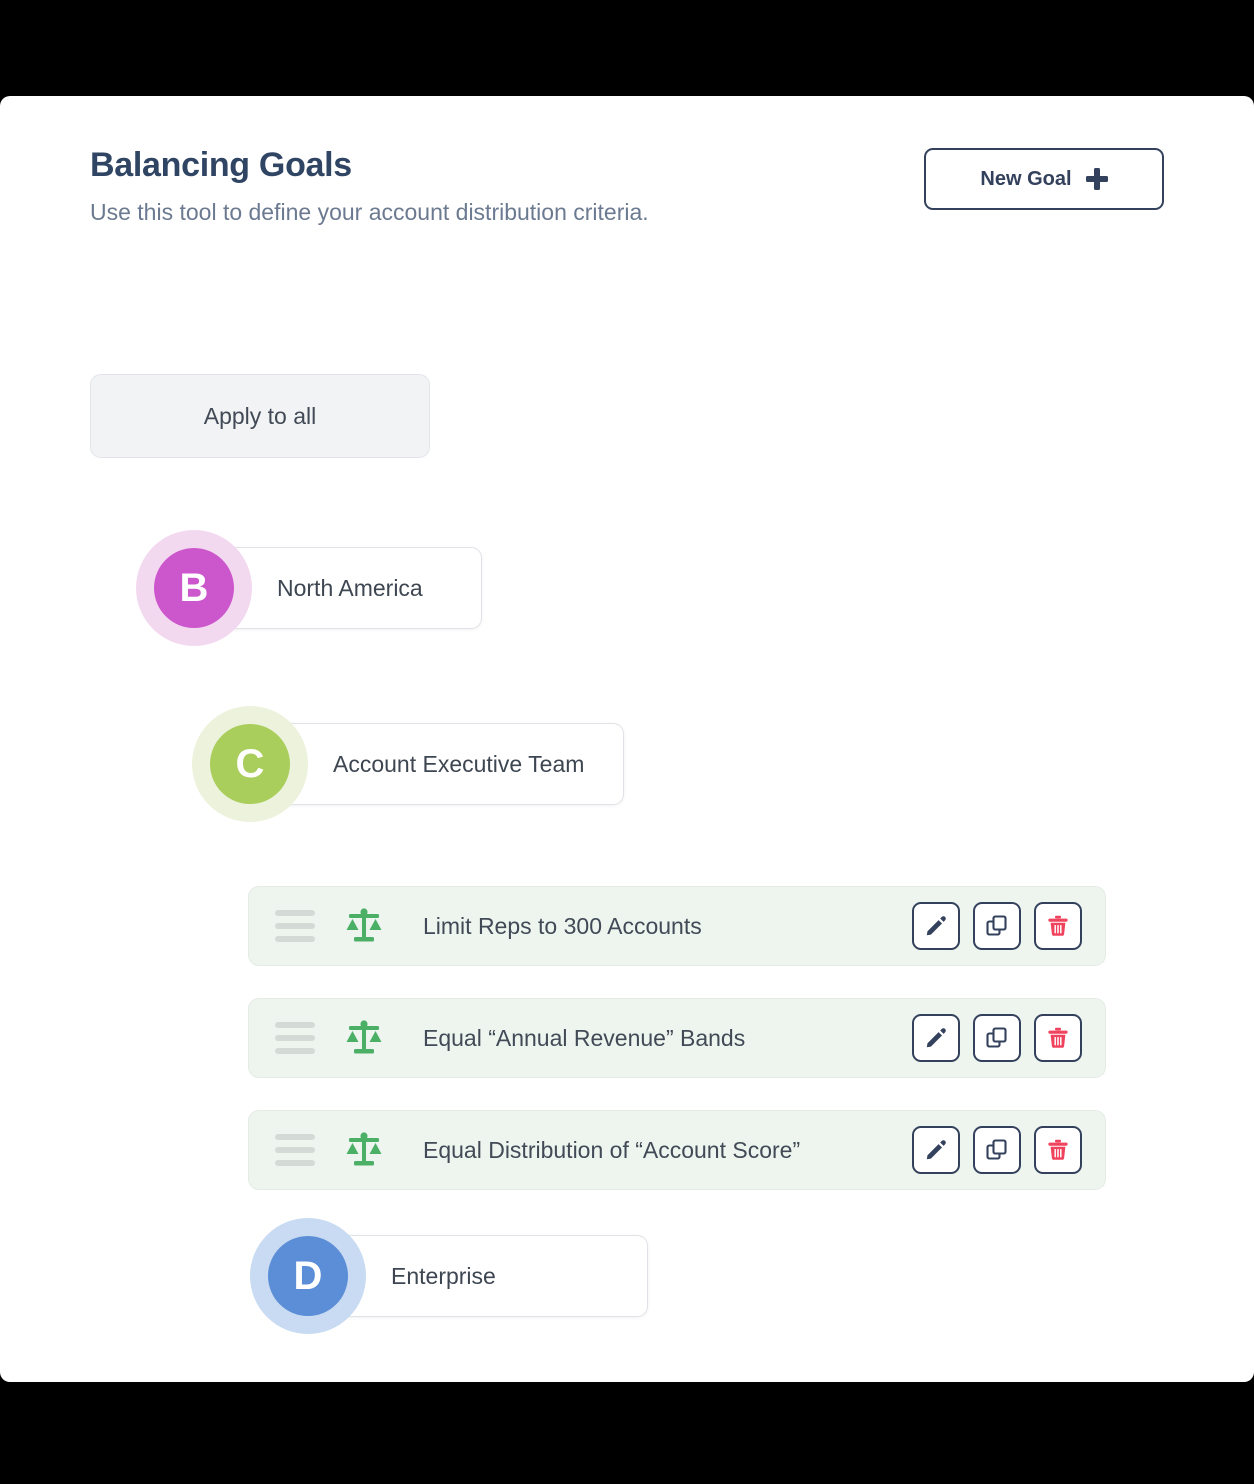 The height and width of the screenshot is (1484, 1254). I want to click on new-goal-button: New Goal, so click(1044, 179).